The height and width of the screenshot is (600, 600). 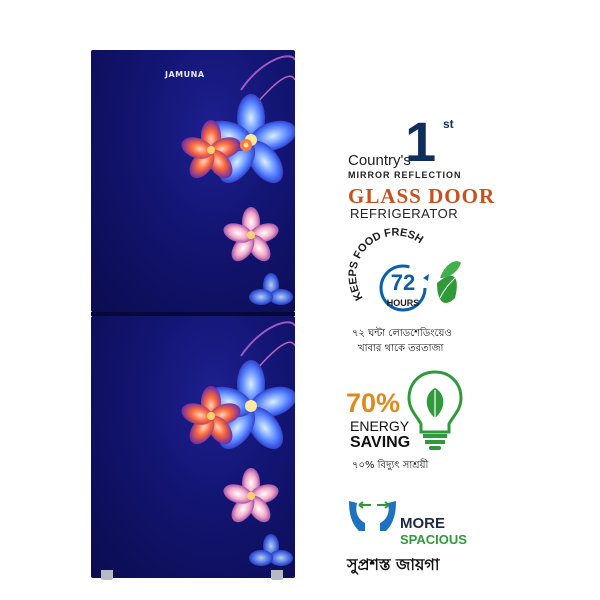 What do you see at coordinates (380, 442) in the screenshot?
I see `saving-label: SAVING` at bounding box center [380, 442].